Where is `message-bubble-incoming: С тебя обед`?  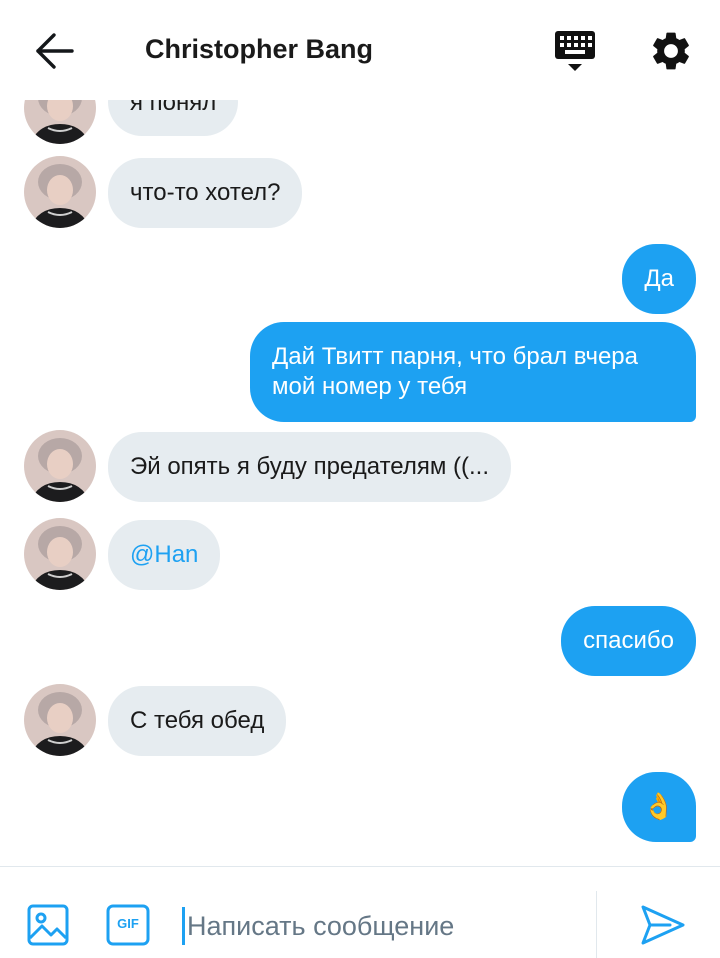 message-bubble-incoming: С тебя обед is located at coordinates (197, 721).